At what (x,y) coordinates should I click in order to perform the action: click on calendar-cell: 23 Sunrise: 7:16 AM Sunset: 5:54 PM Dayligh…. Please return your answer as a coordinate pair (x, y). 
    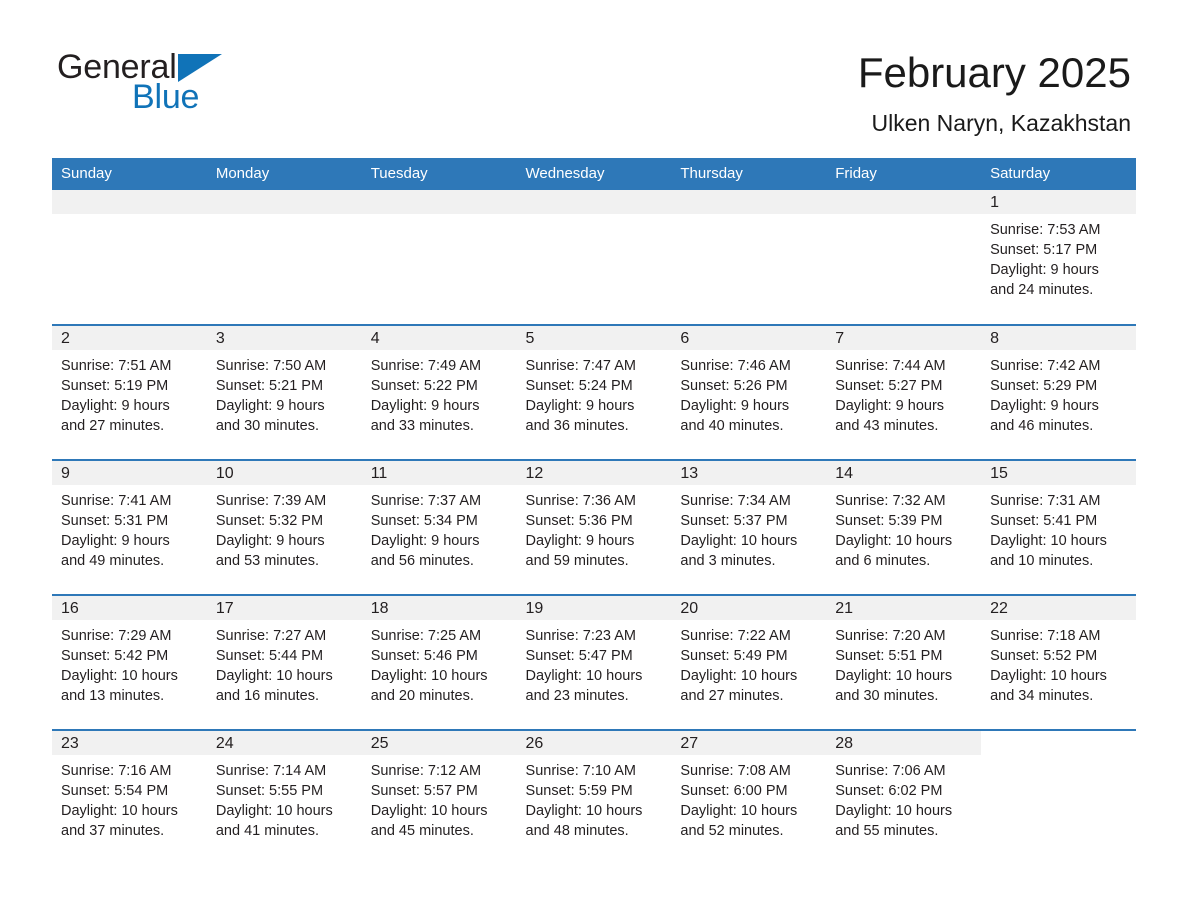
    Looking at the image, I should click on (129, 797).